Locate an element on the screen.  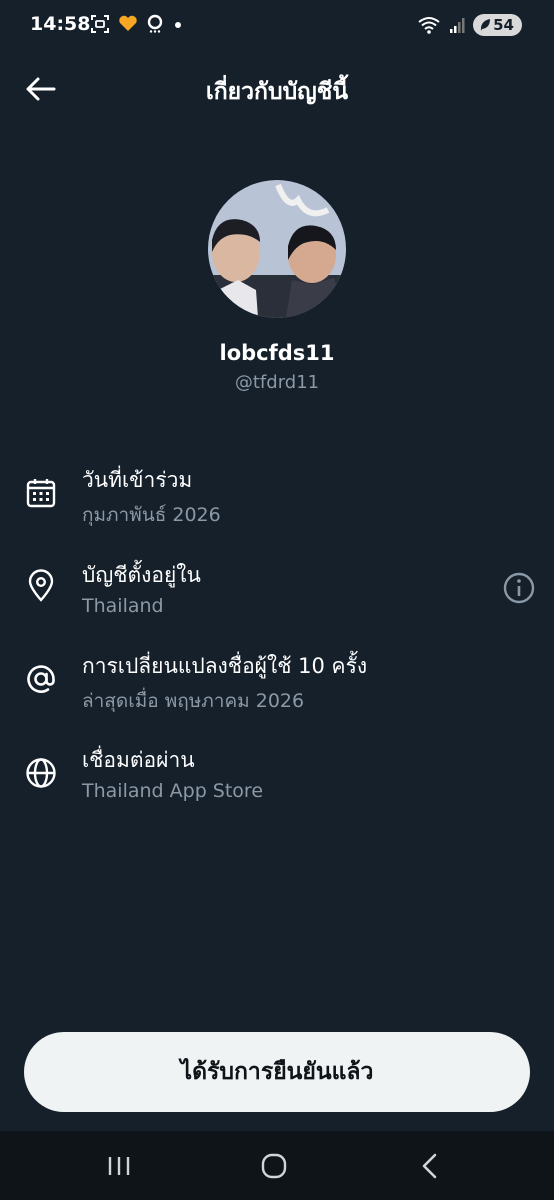
navigation-bar is located at coordinates (277, 1165).